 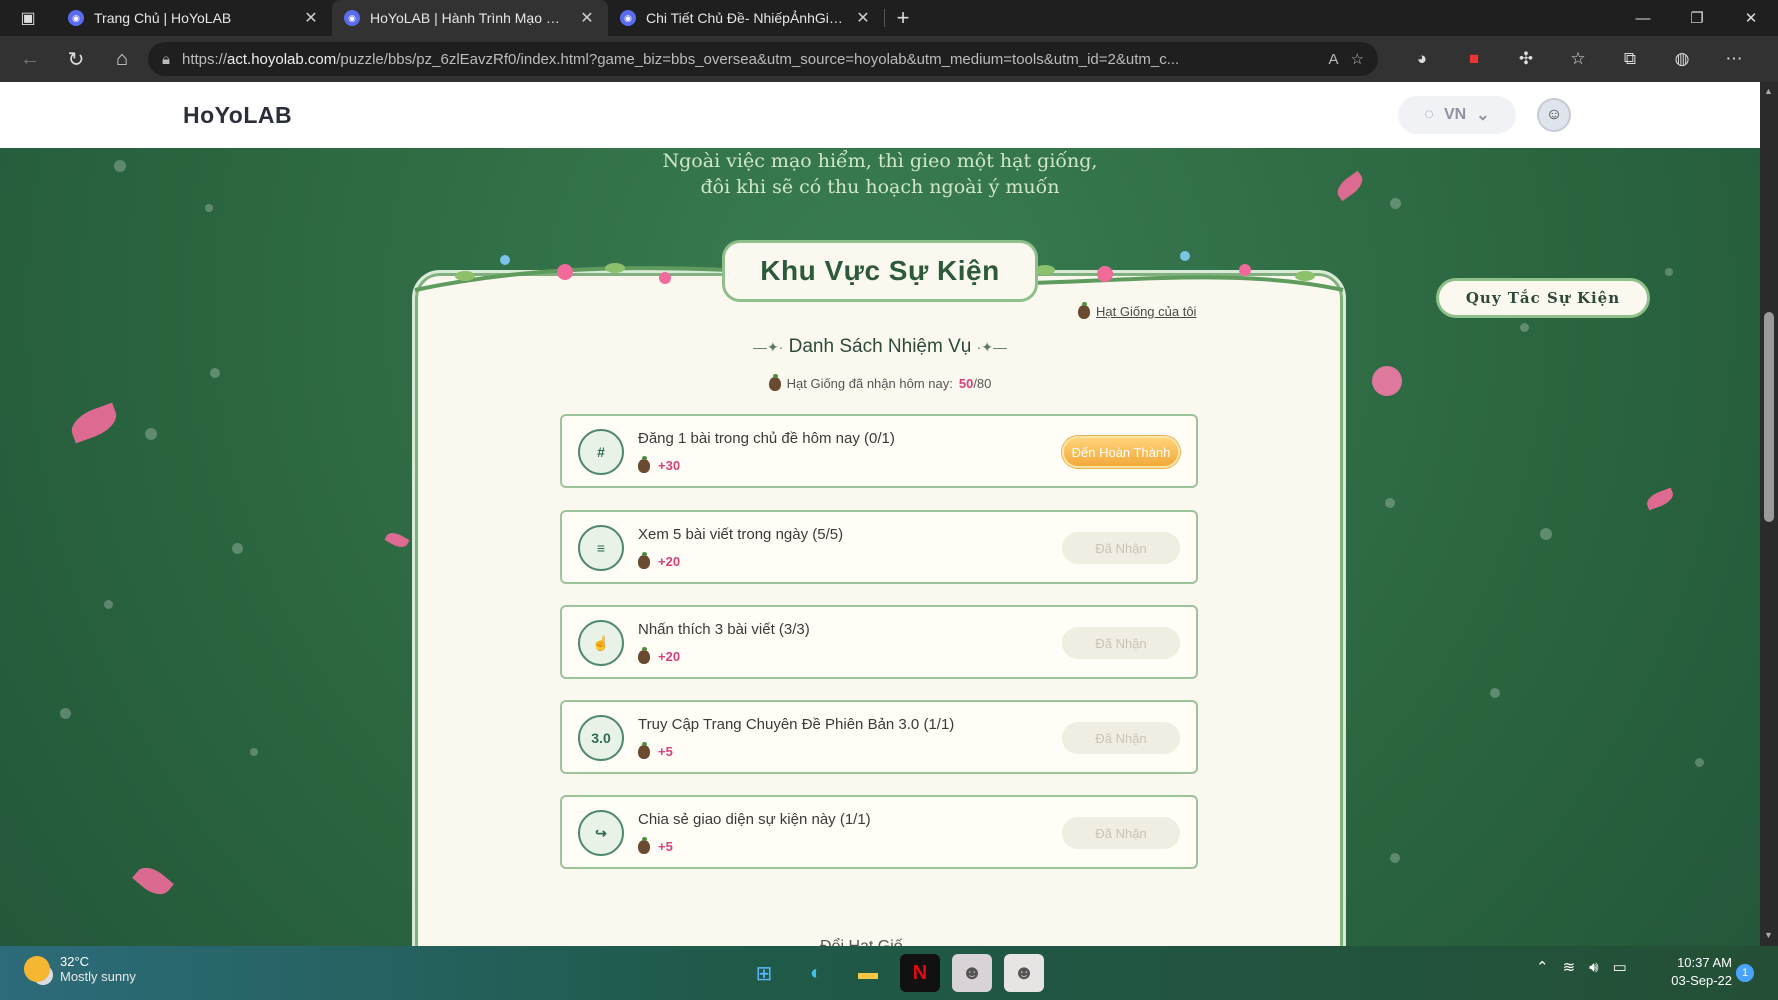 I want to click on extension-icons: ◕ ■ ✣ ☆ ⧉ ◍ ⋯, so click(x=1578, y=59).